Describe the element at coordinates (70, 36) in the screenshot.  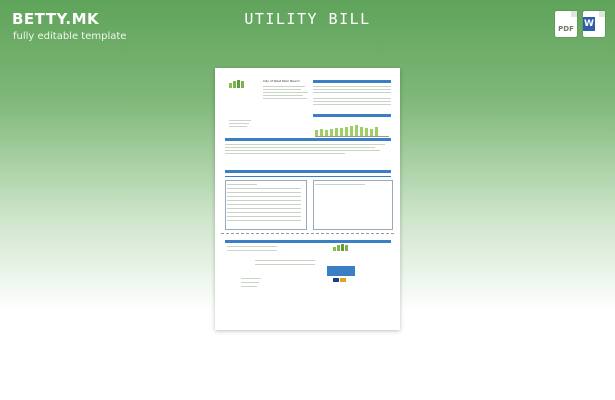
I see `tagline: fully editable template` at that location.